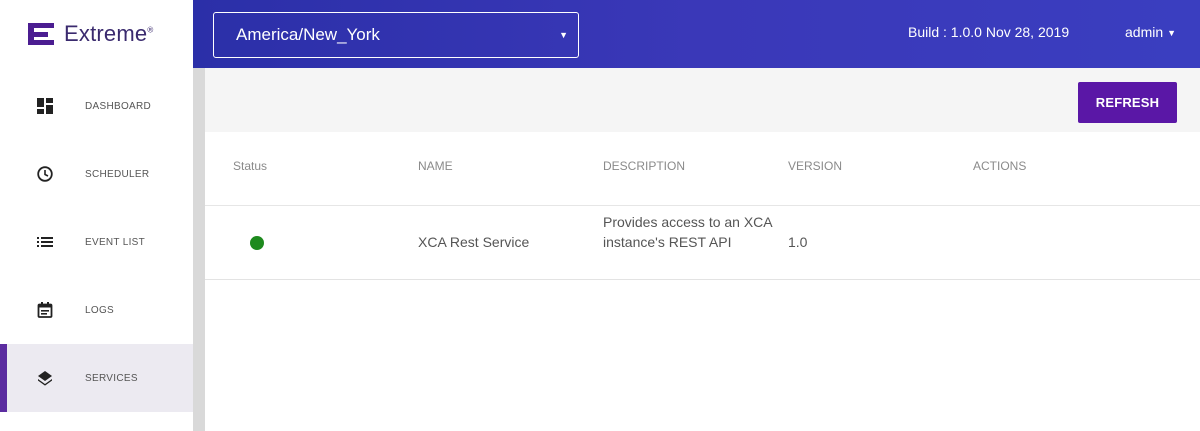 This screenshot has width=1200, height=431. I want to click on content-gutter, so click(199, 249).